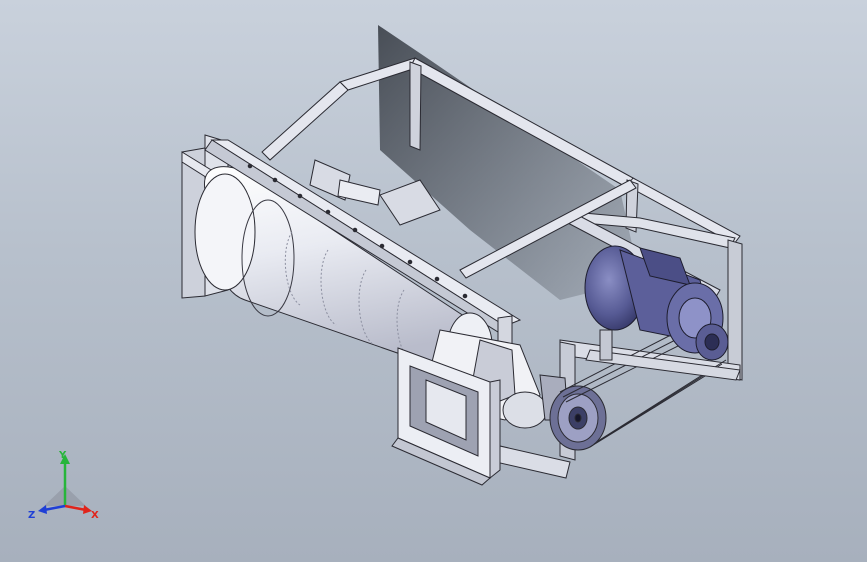 The height and width of the screenshot is (562, 867). I want to click on z-axis-line, so click(54, 508).